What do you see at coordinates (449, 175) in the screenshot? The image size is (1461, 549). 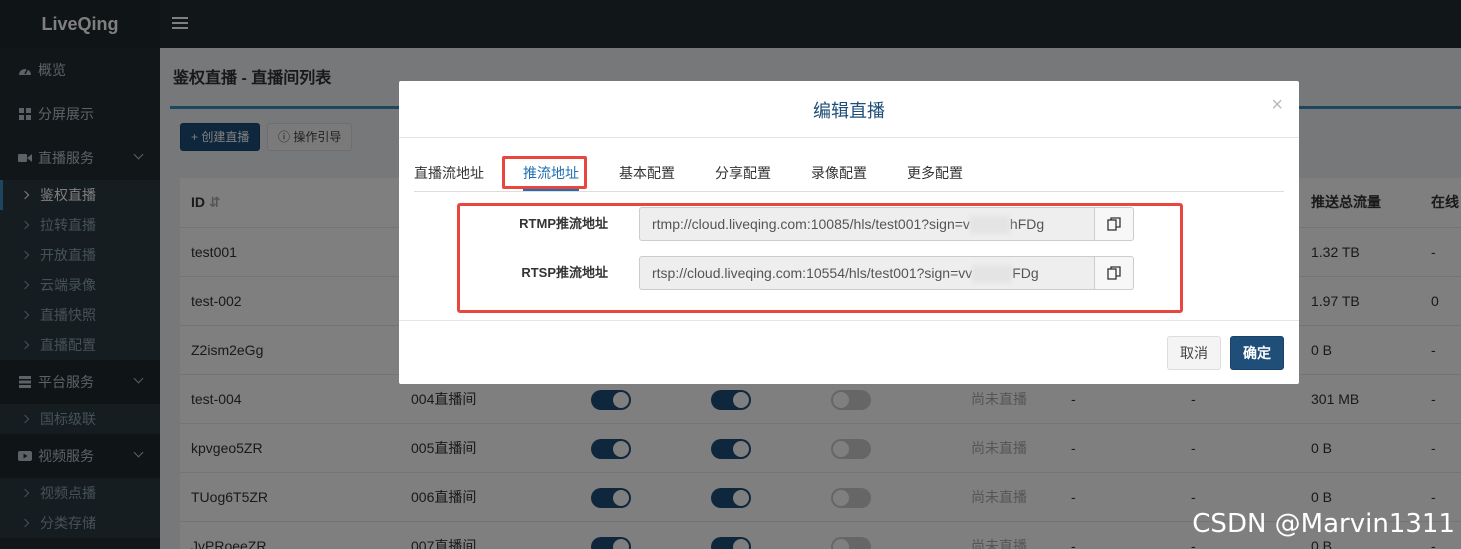 I see `tab-stream-address: 直播流地址` at bounding box center [449, 175].